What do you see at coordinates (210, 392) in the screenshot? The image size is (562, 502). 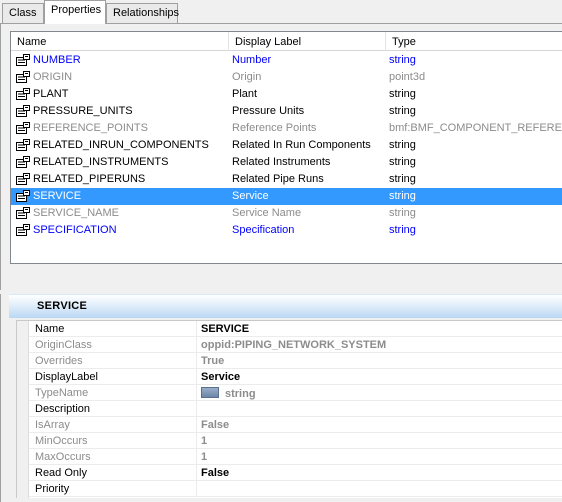 I see `type-swatch-icon` at bounding box center [210, 392].